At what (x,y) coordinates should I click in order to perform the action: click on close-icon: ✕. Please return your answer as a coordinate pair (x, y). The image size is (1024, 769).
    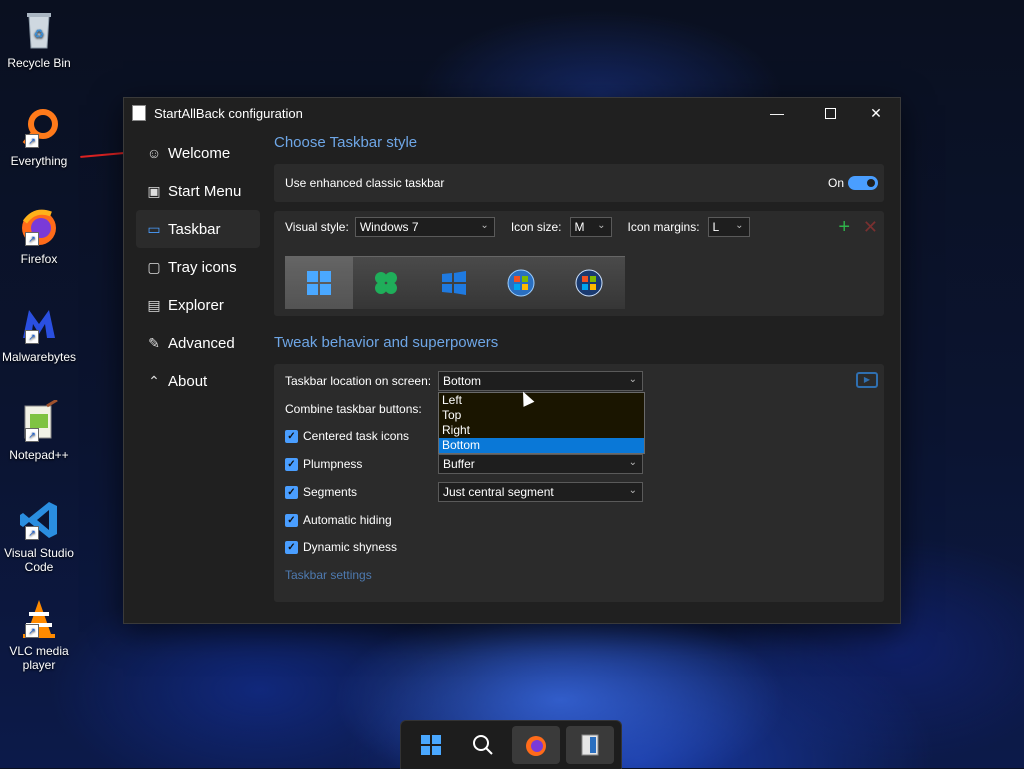
    Looking at the image, I should click on (876, 112).